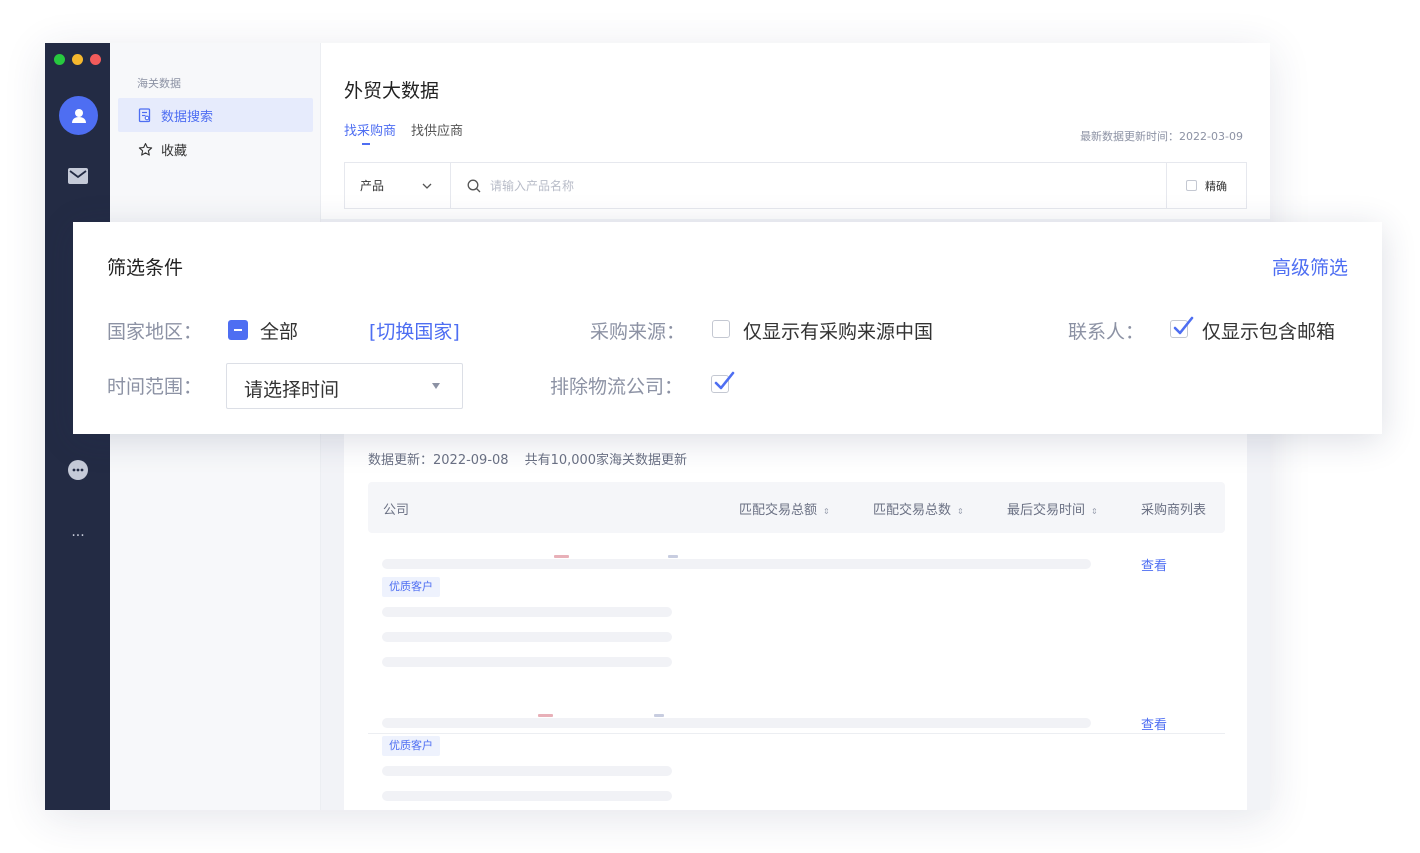  I want to click on search-input: 请输入产品名称, so click(808, 185).